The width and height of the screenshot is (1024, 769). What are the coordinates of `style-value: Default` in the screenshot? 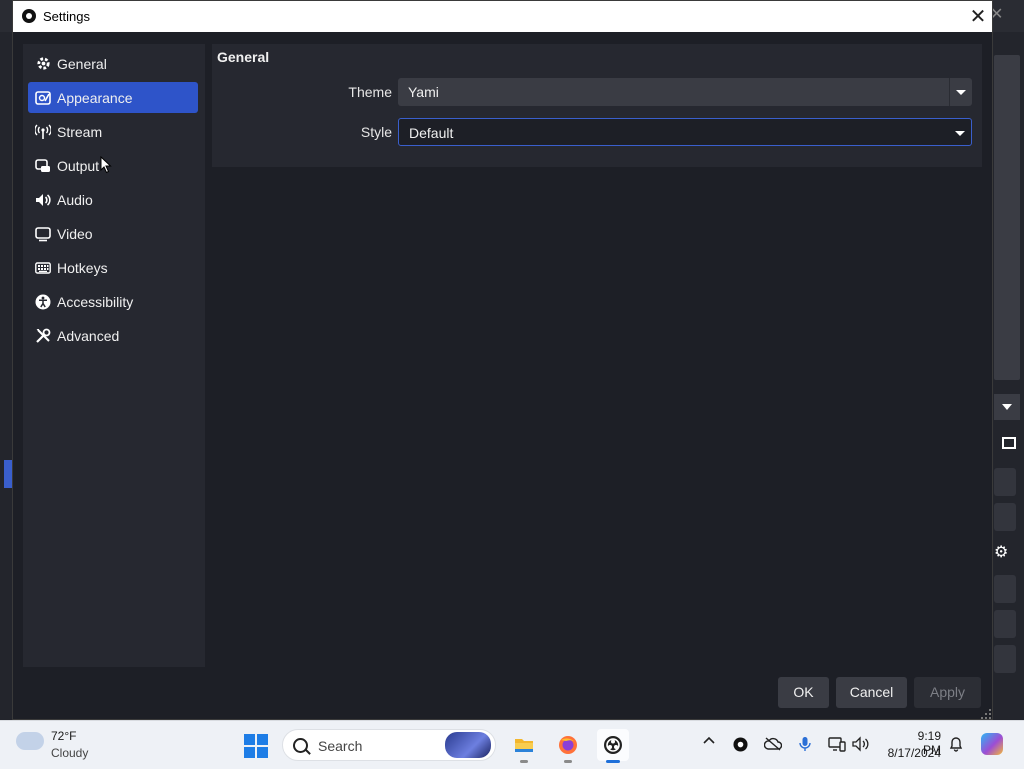 It's located at (431, 133).